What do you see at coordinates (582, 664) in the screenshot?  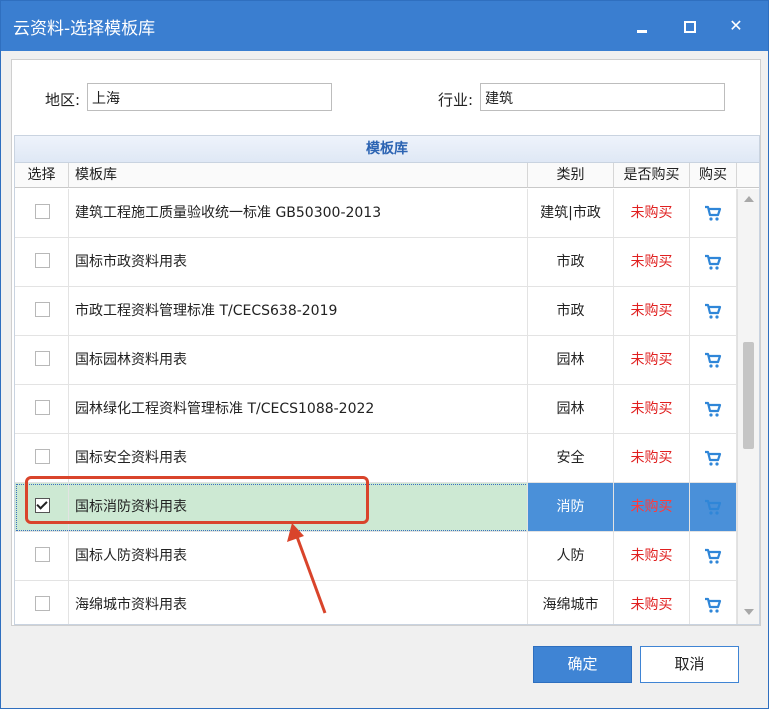 I see `confirm-button: 确定` at bounding box center [582, 664].